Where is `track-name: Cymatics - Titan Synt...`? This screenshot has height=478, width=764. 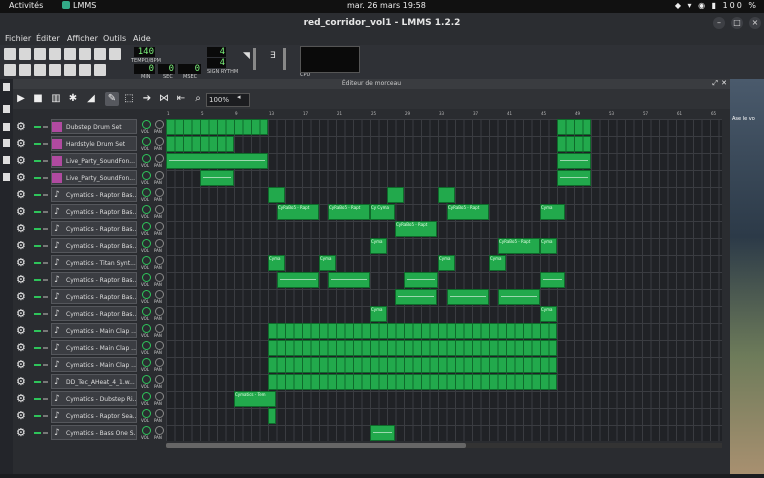
track-name: Cymatics - Titan Synt... is located at coordinates (94, 262).